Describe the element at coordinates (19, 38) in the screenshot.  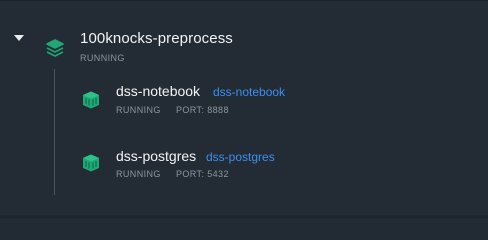
I see `chevron-down-icon` at that location.